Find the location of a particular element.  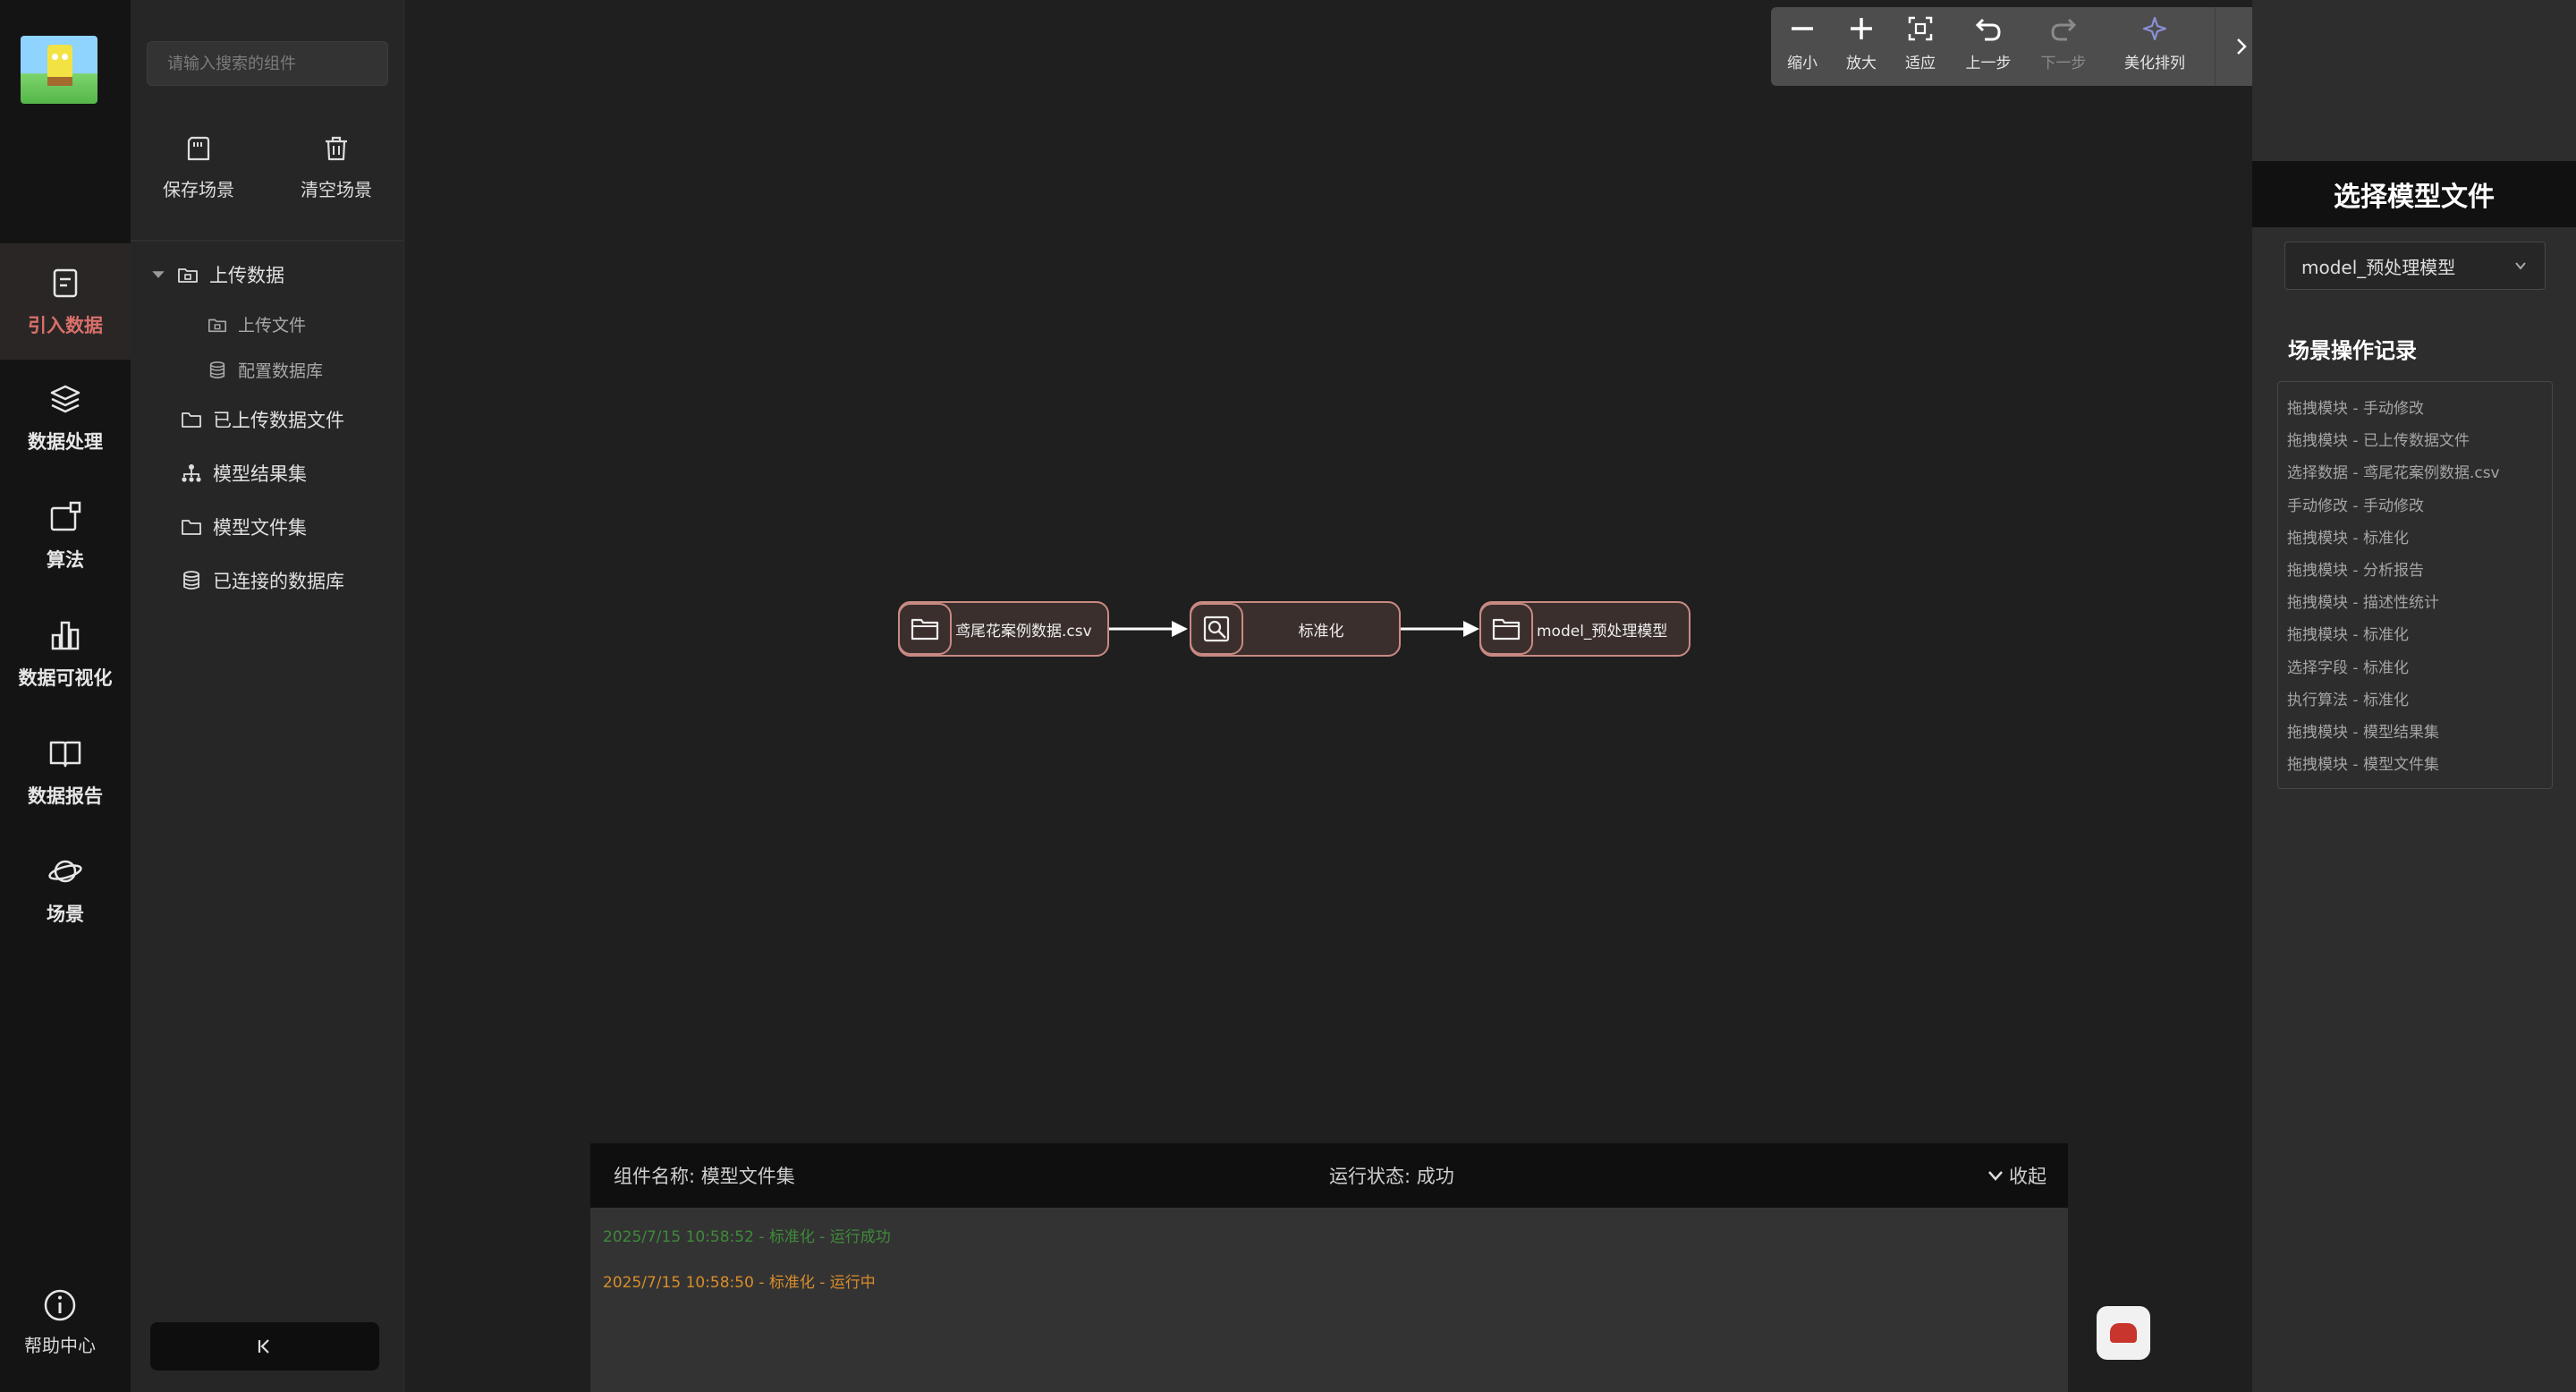

tree-label: 上传数据 is located at coordinates (246, 275).